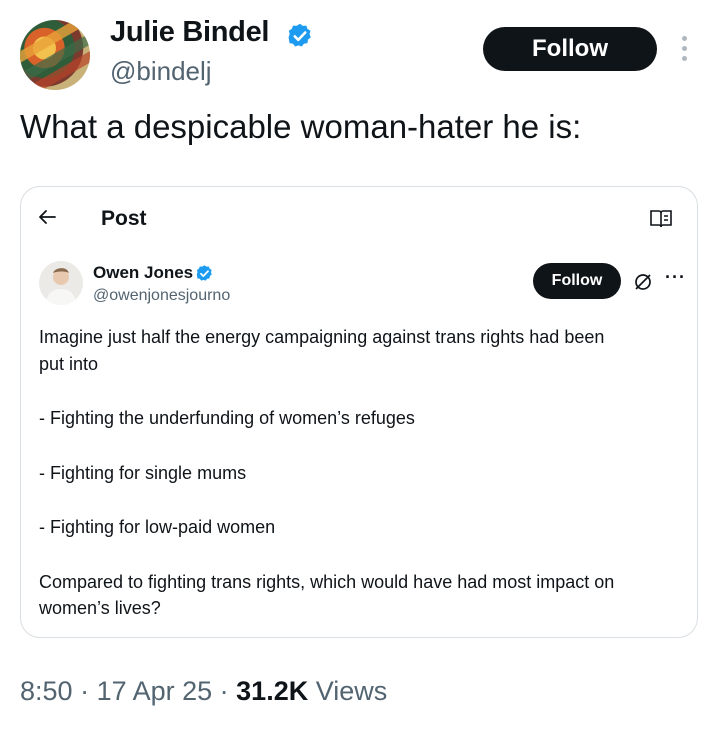 This screenshot has height=732, width=720. What do you see at coordinates (157, 527) in the screenshot?
I see `quoted-text-line: - Fighting for low-paid women` at bounding box center [157, 527].